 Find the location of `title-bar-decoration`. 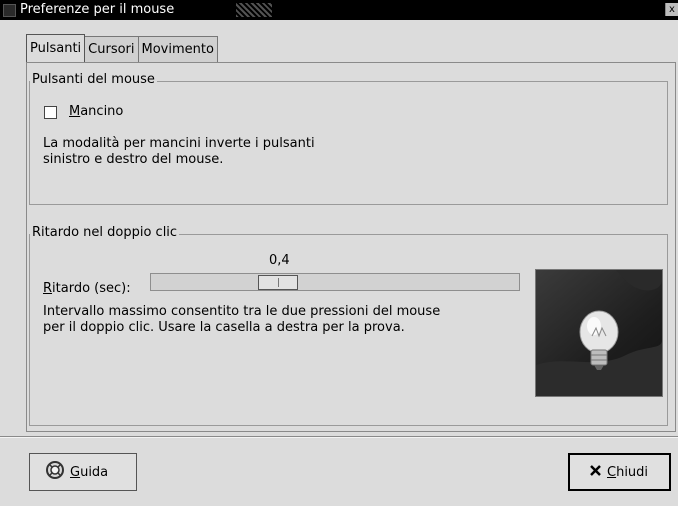

title-bar-decoration is located at coordinates (254, 10).